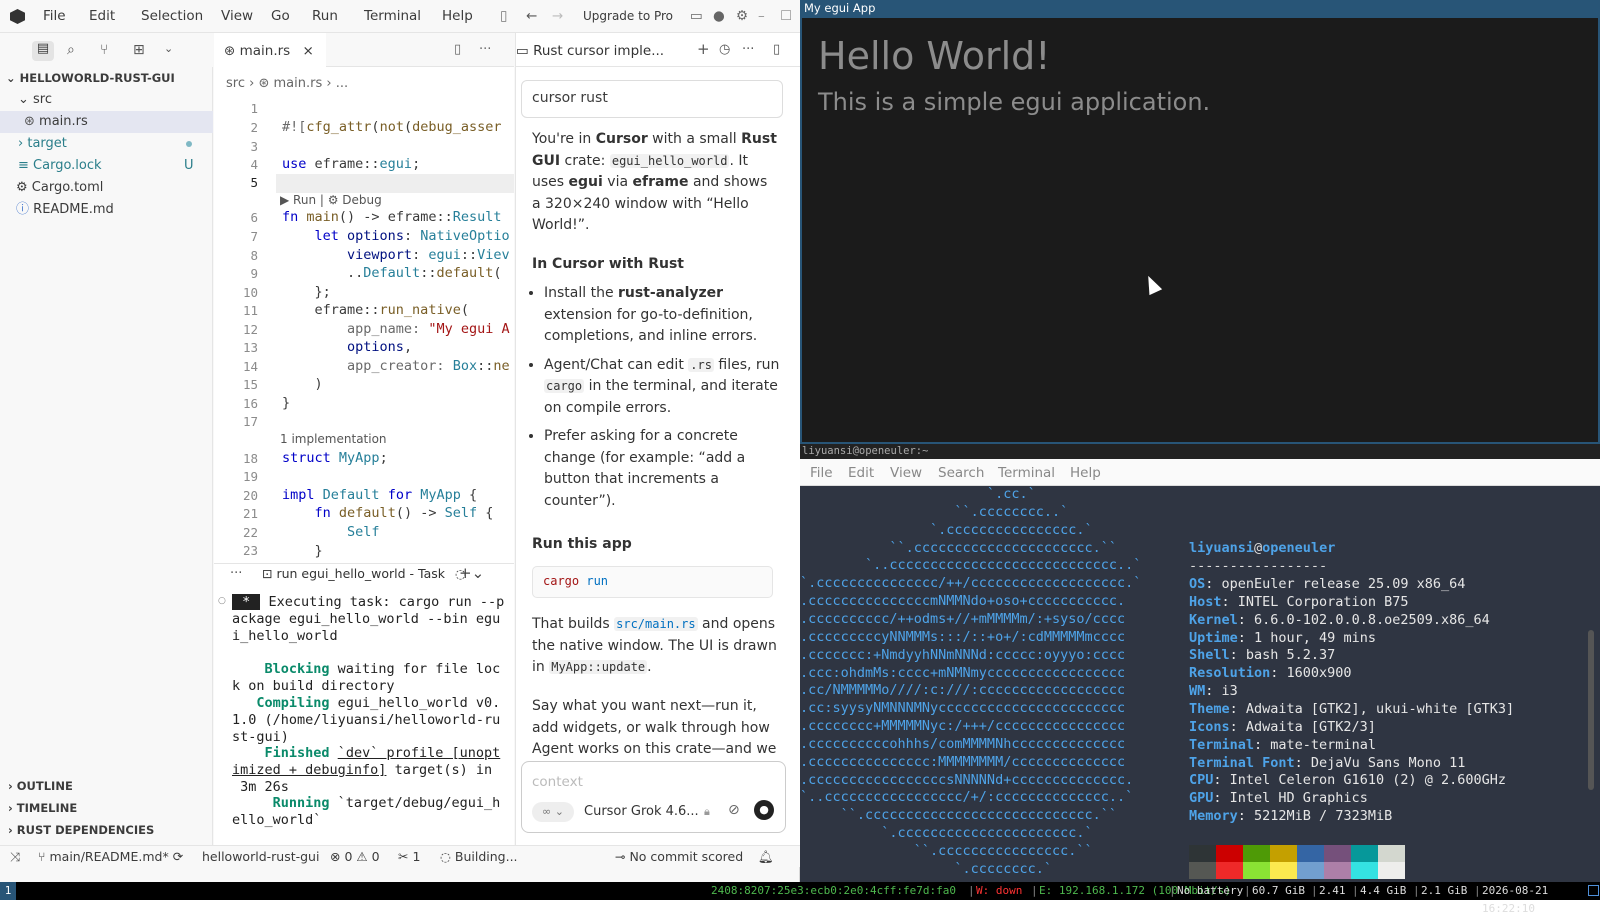 The image size is (1600, 918). Describe the element at coordinates (106, 830) in the screenshot. I see `rust-dependencies-section: › RUST DEPENDENCIES` at that location.